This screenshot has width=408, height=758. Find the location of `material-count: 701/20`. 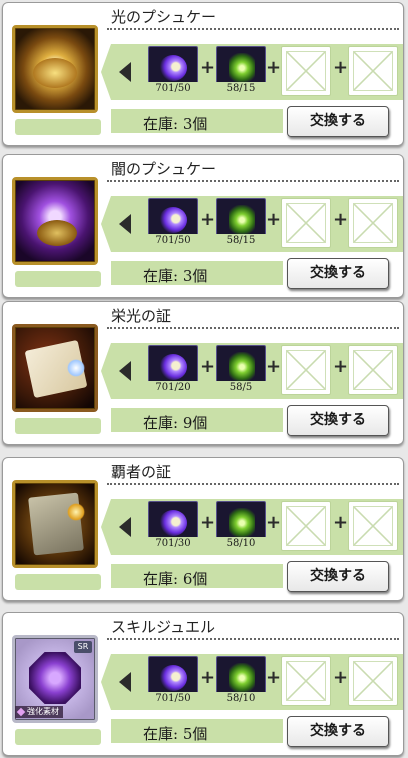

material-count: 701/20 is located at coordinates (173, 388).